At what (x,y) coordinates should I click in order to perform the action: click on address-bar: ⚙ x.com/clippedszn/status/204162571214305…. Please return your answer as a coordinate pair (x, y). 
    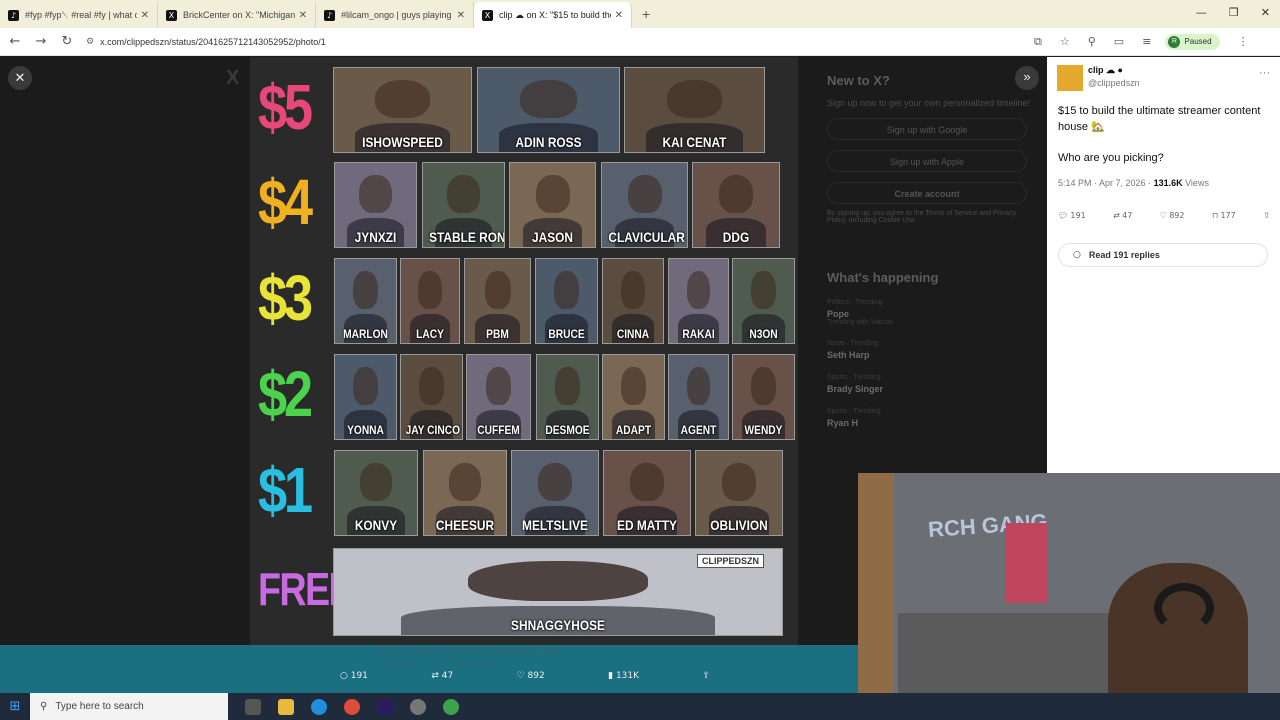
    Looking at the image, I should click on (551, 42).